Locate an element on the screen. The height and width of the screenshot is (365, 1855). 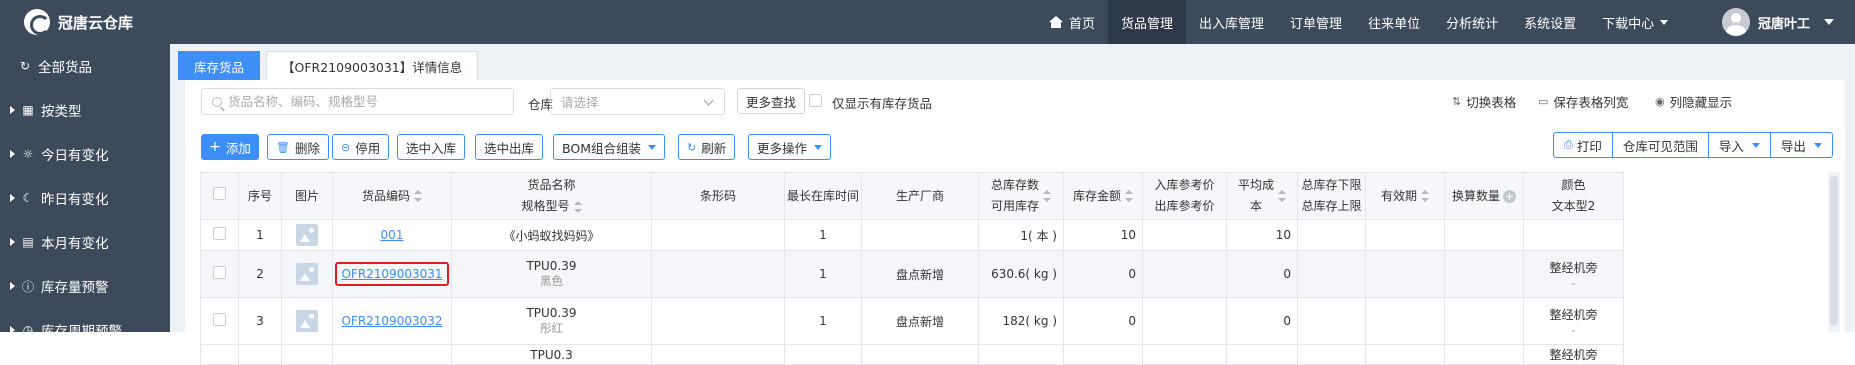
export-button: 导出 is located at coordinates (1801, 145).